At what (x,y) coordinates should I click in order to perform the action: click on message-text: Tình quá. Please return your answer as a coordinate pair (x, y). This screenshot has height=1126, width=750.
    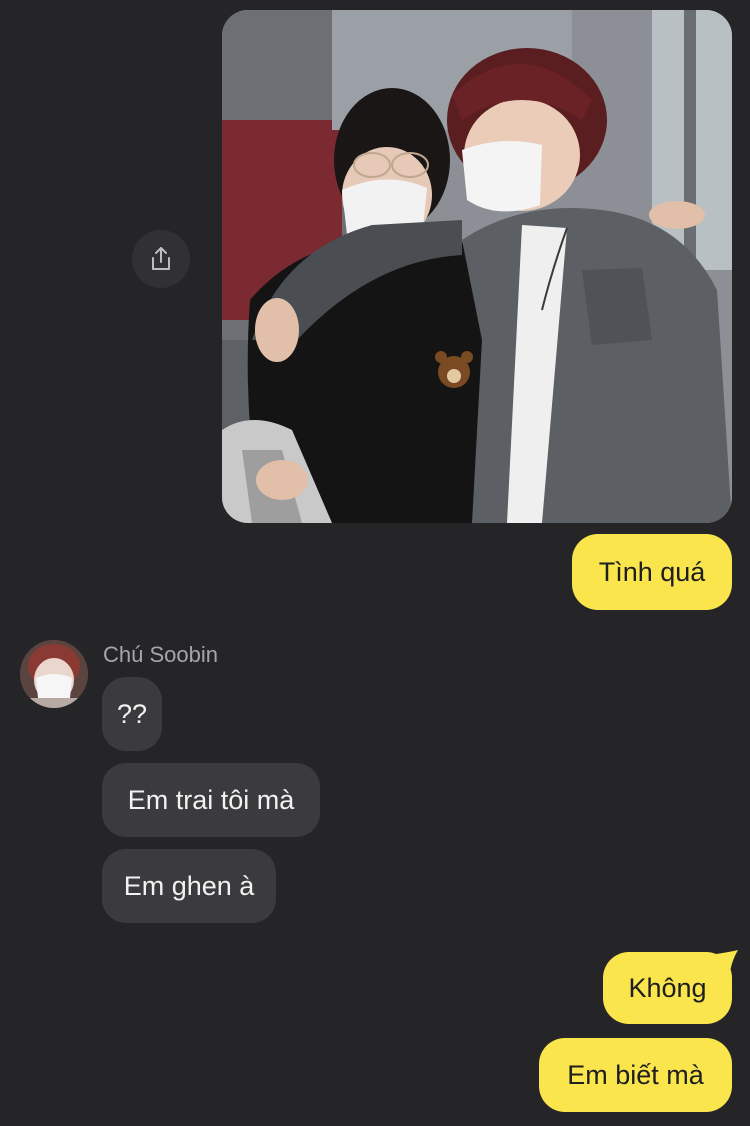
    Looking at the image, I should click on (652, 571).